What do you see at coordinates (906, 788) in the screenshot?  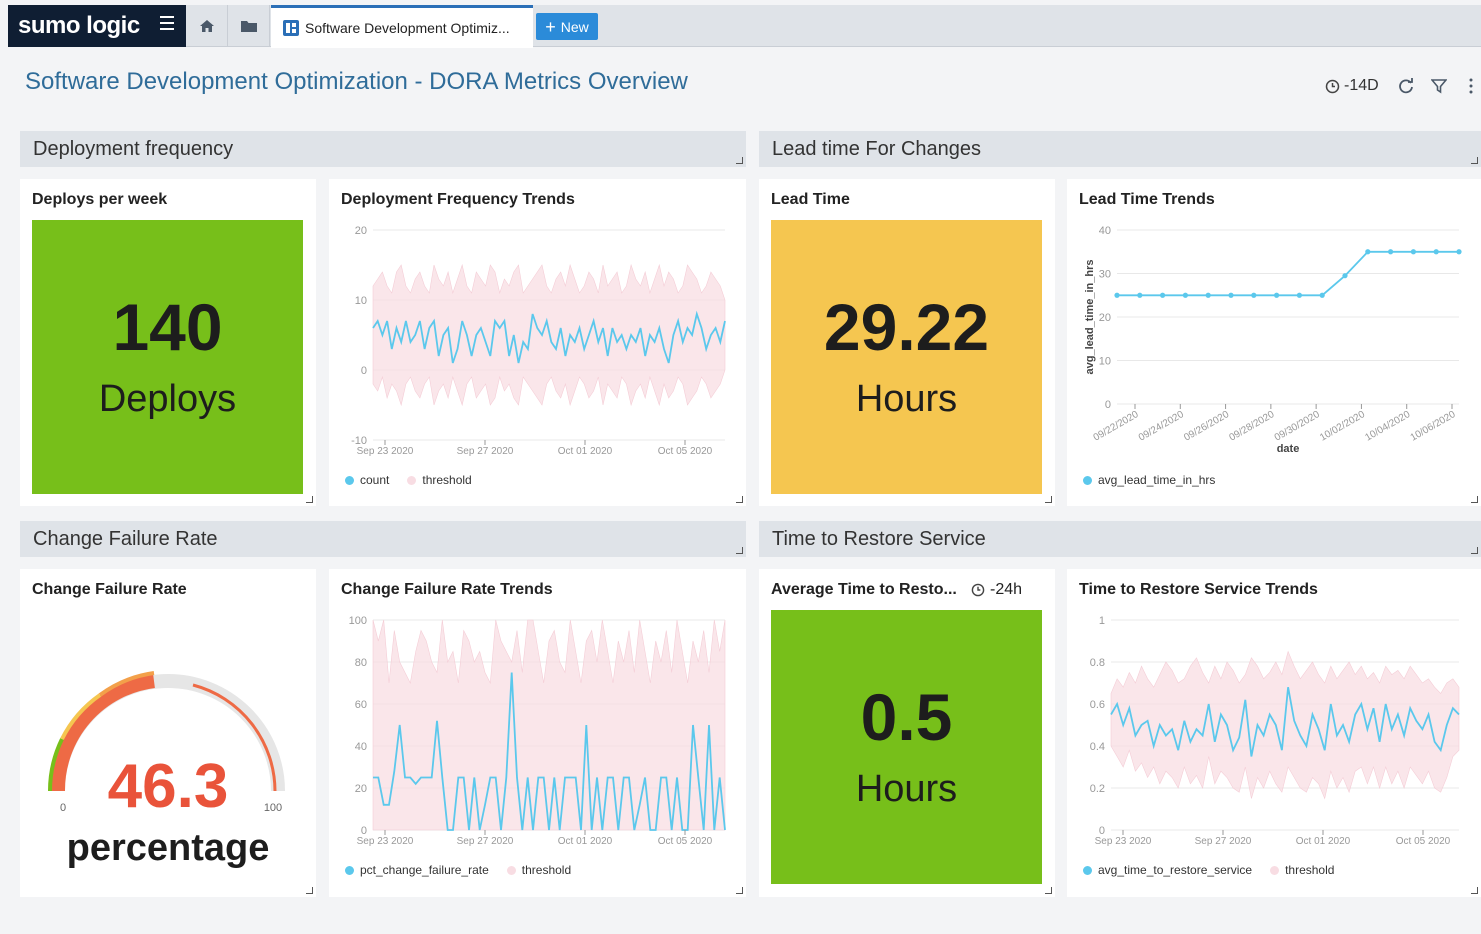 I see `restore-unit: Hours` at bounding box center [906, 788].